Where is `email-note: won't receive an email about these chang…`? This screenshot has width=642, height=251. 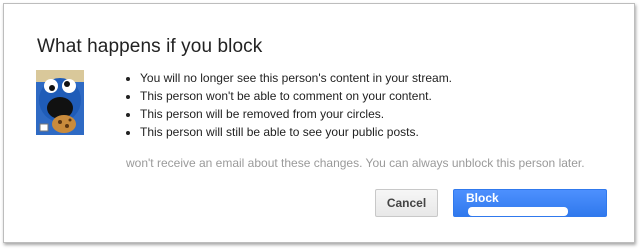
email-note: won't receive an email about these chang… is located at coordinates (355, 163).